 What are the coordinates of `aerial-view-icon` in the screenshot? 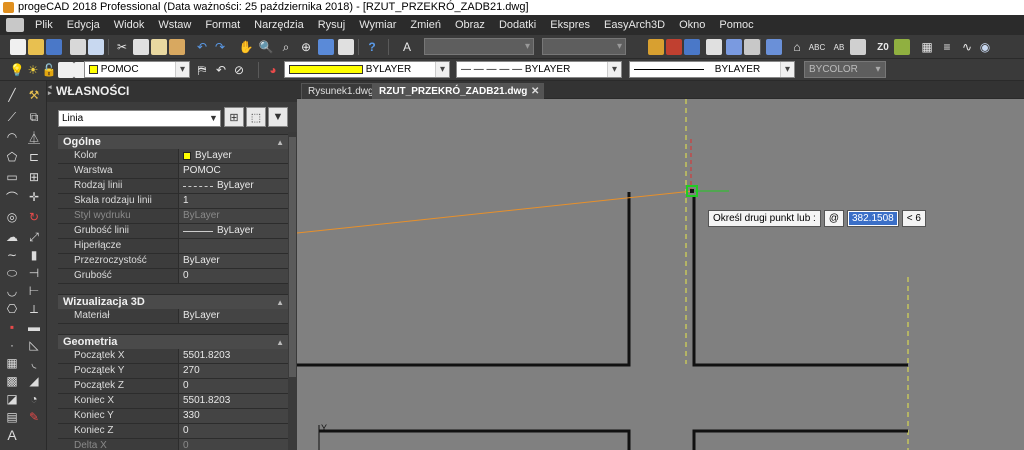 It's located at (326, 47).